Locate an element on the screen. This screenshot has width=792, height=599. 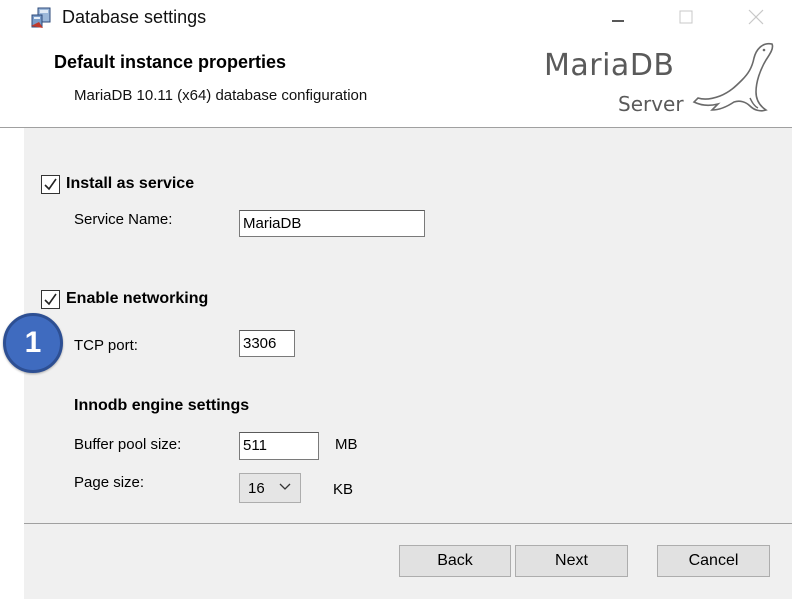
tcp-port-label: TCP port: is located at coordinates (106, 345).